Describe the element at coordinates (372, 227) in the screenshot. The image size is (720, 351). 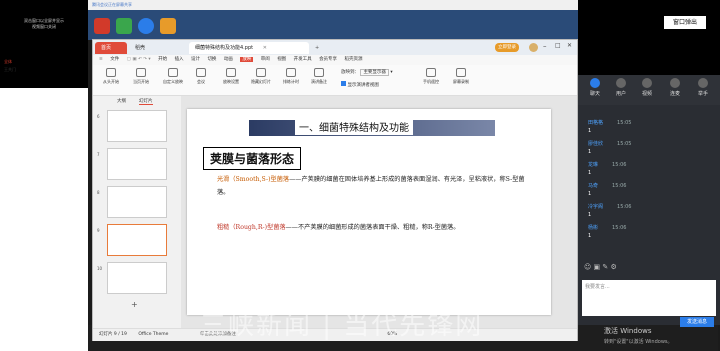
I see `rough-text: ——不产荚膜的细菌形成的菌落表面干燥、粗糙，称R-型菌落。` at that location.